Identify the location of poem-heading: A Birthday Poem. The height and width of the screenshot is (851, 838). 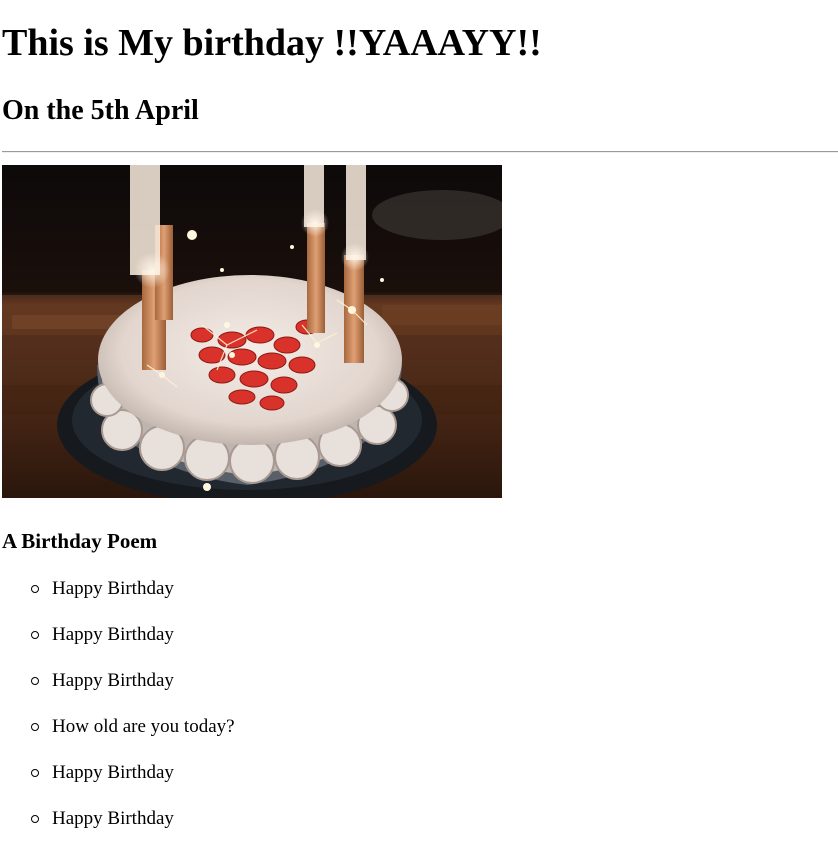
(80, 541).